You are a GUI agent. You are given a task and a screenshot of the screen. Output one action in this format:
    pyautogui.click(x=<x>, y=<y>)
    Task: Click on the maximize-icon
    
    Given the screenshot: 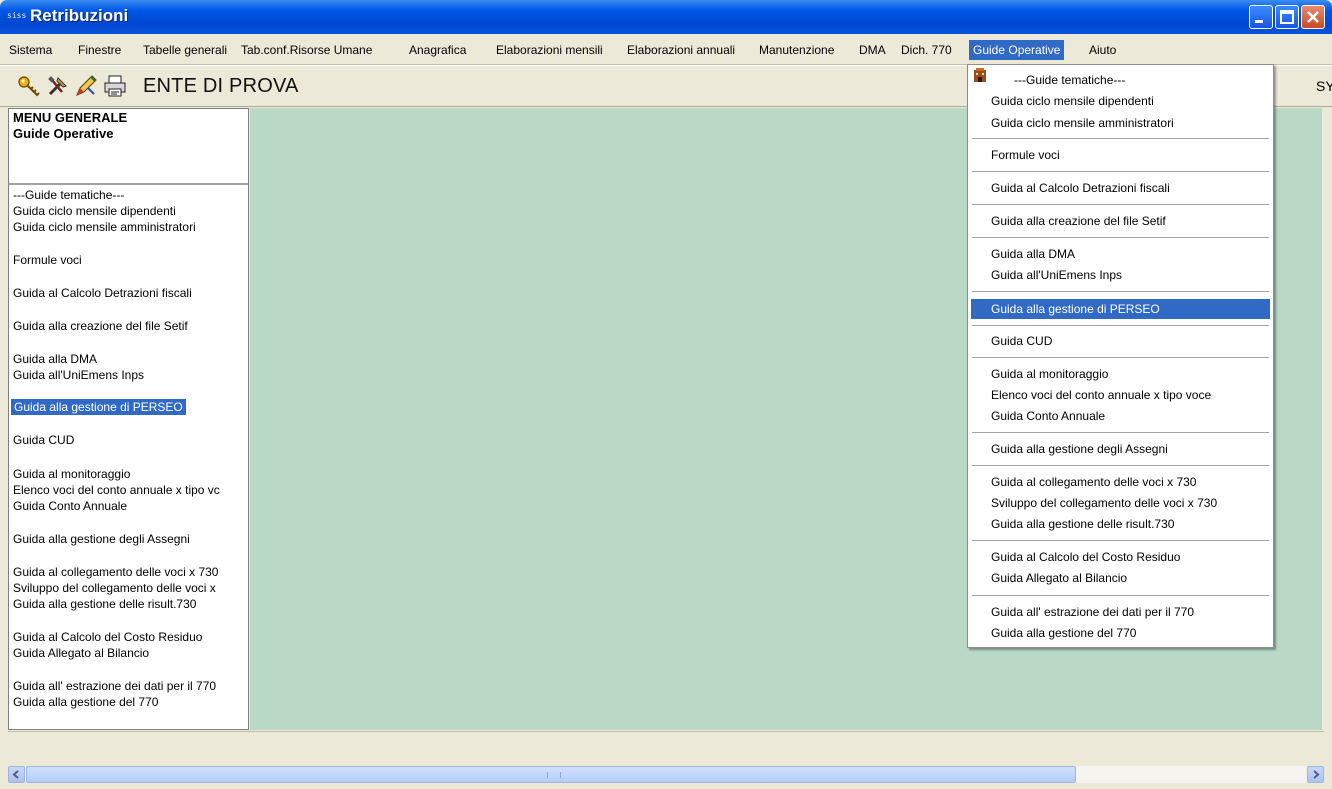 What is the action you would take?
    pyautogui.click(x=1287, y=17)
    